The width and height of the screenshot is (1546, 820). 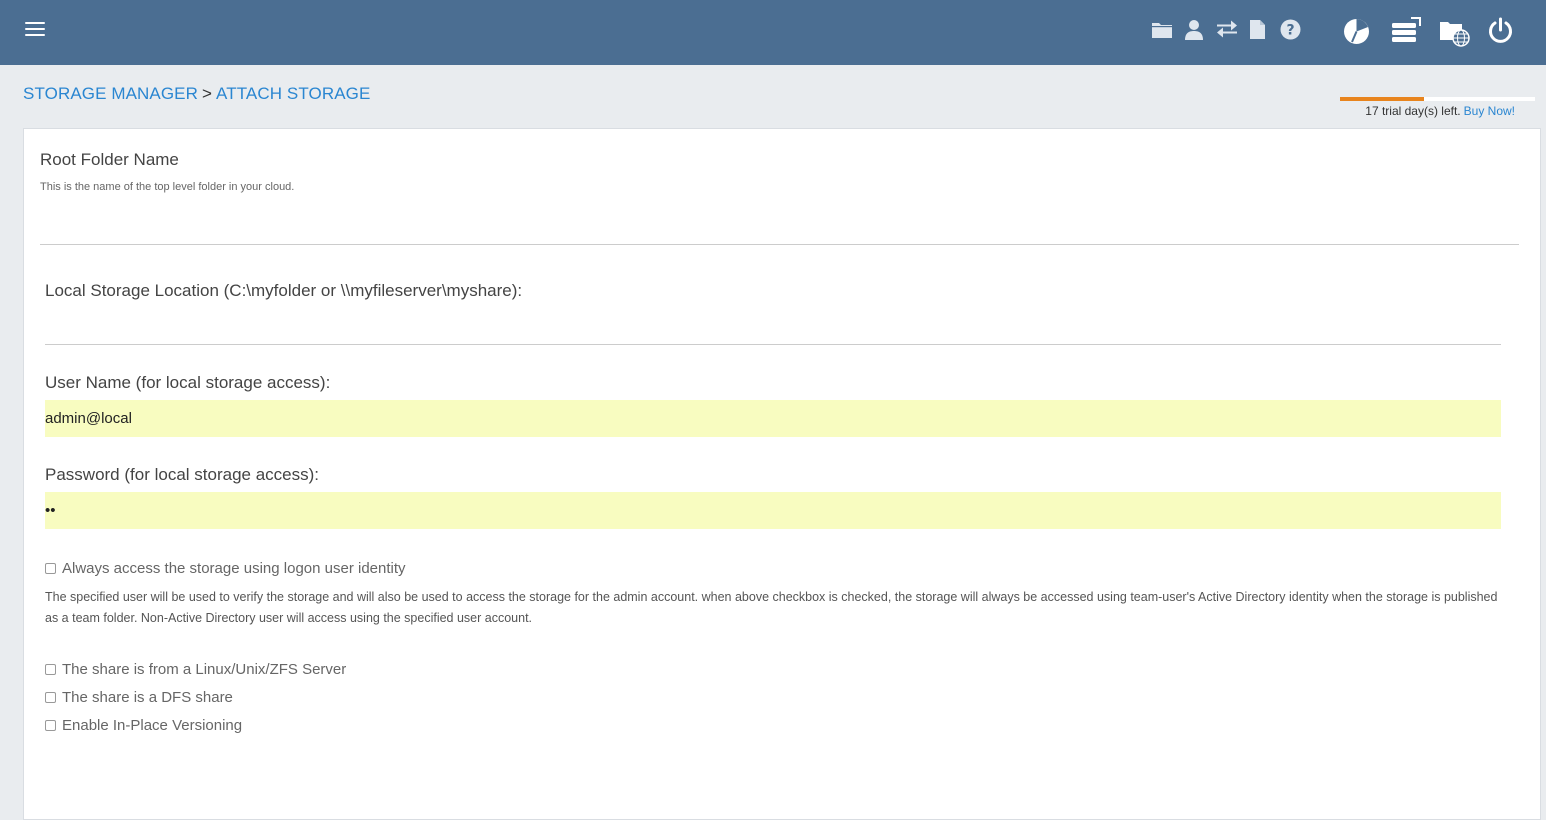 What do you see at coordinates (1489, 111) in the screenshot?
I see `buy-now-link: Buy Now!` at bounding box center [1489, 111].